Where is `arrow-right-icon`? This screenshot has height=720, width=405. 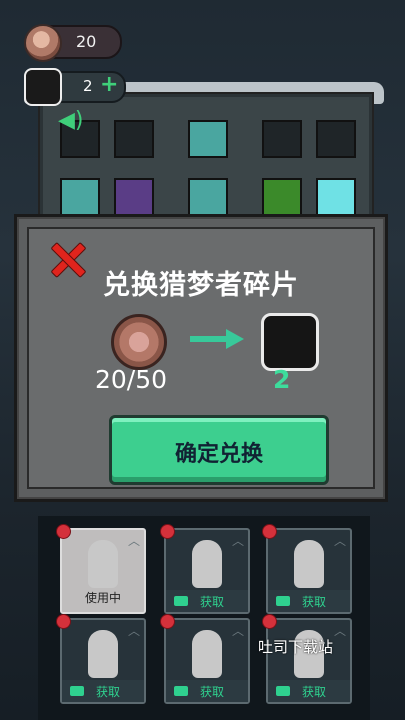
arrow-right-icon is located at coordinates (217, 339).